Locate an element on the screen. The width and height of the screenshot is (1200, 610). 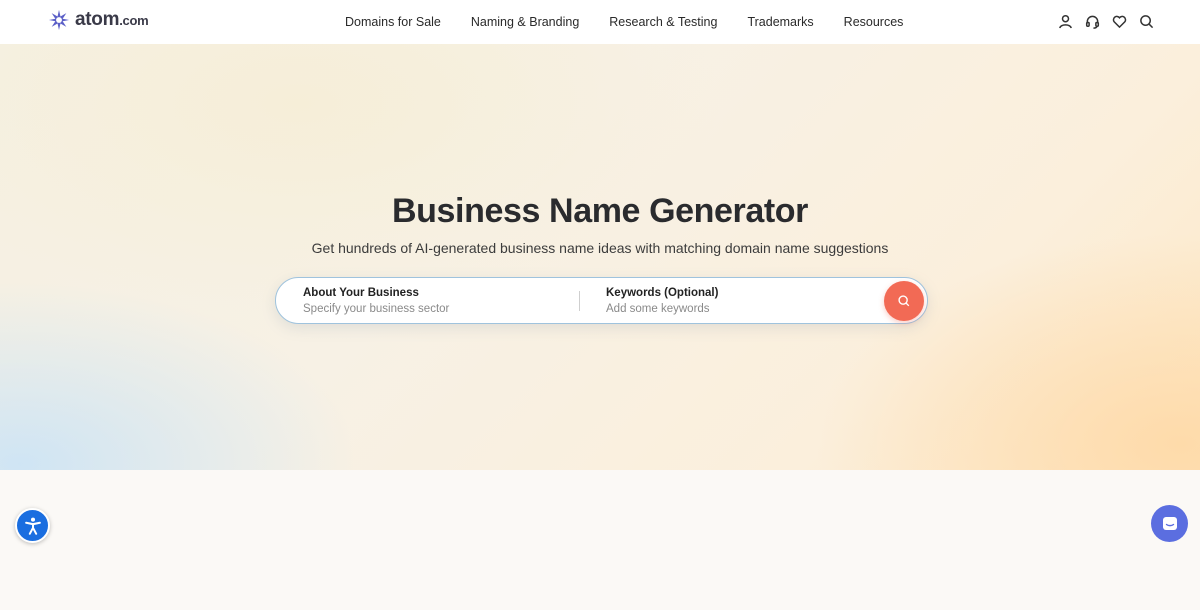
header-actions is located at coordinates (1105, 21).